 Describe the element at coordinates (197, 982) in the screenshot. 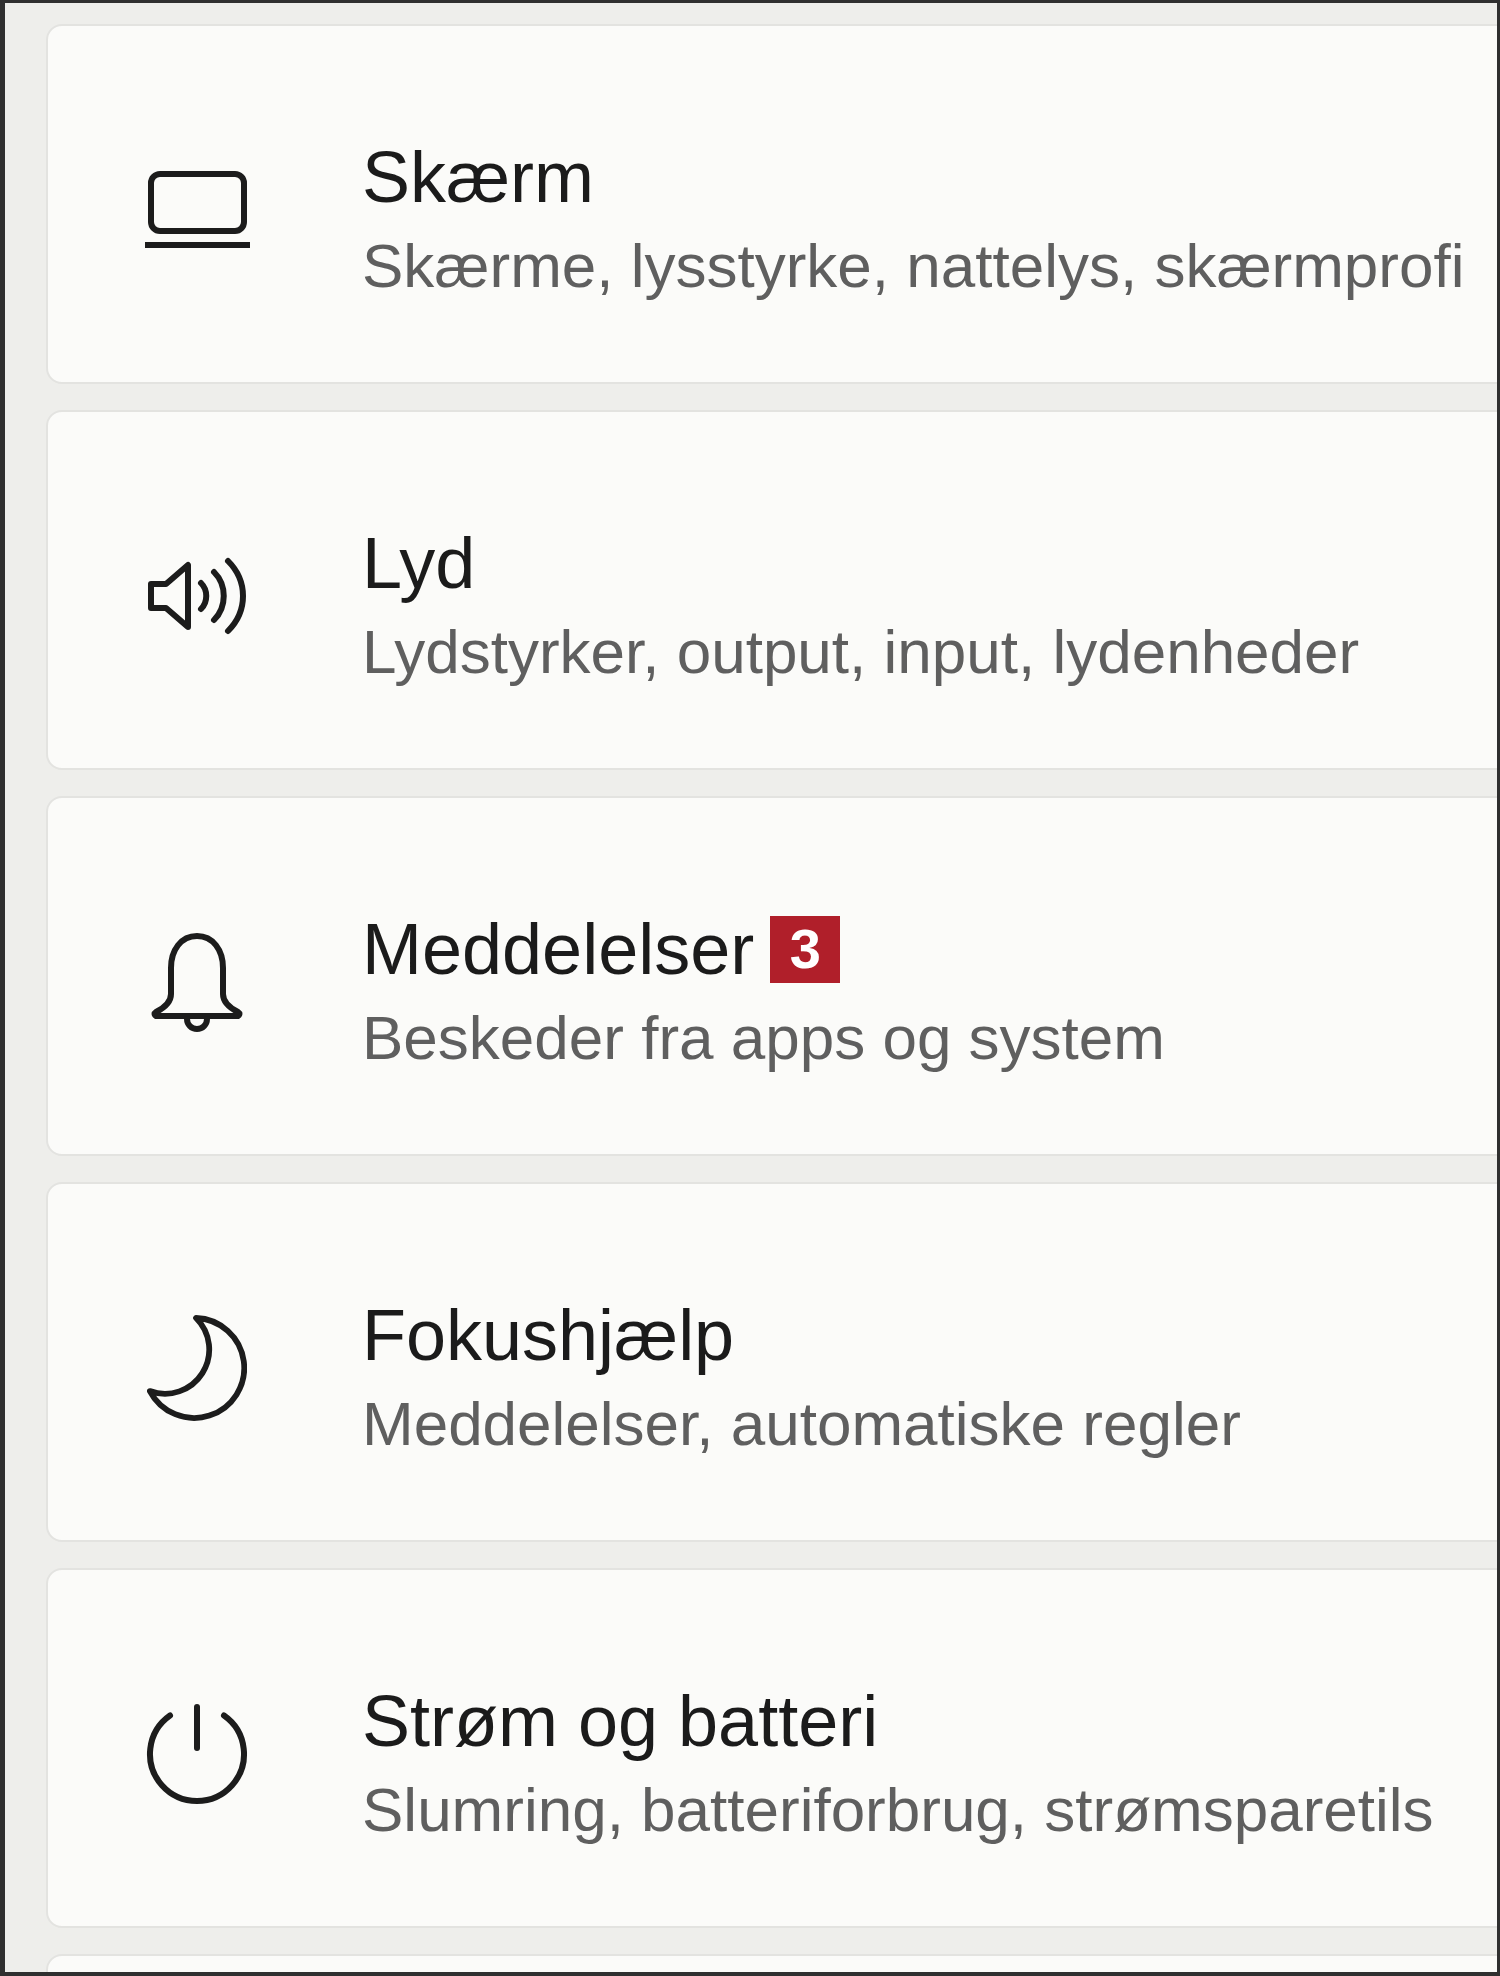

I see `bell-icon` at that location.